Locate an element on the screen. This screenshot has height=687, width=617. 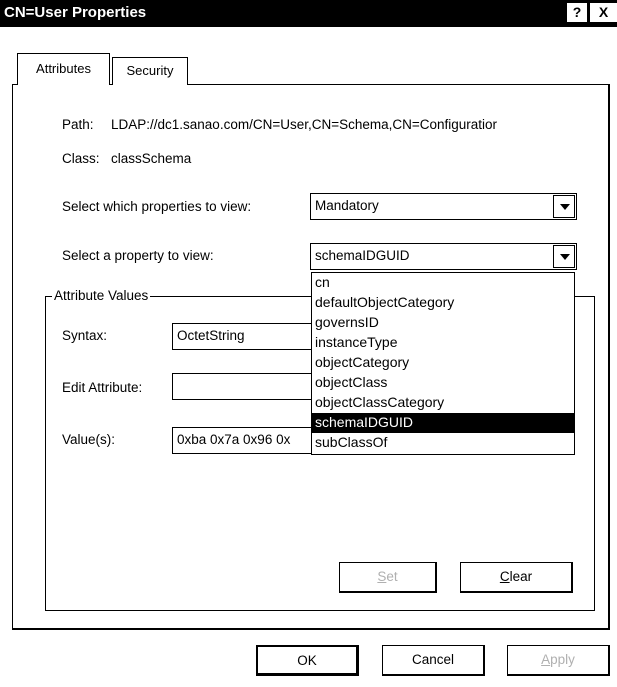
dropdown-option-objectclasscategory: objectClassCategory is located at coordinates (443, 403).